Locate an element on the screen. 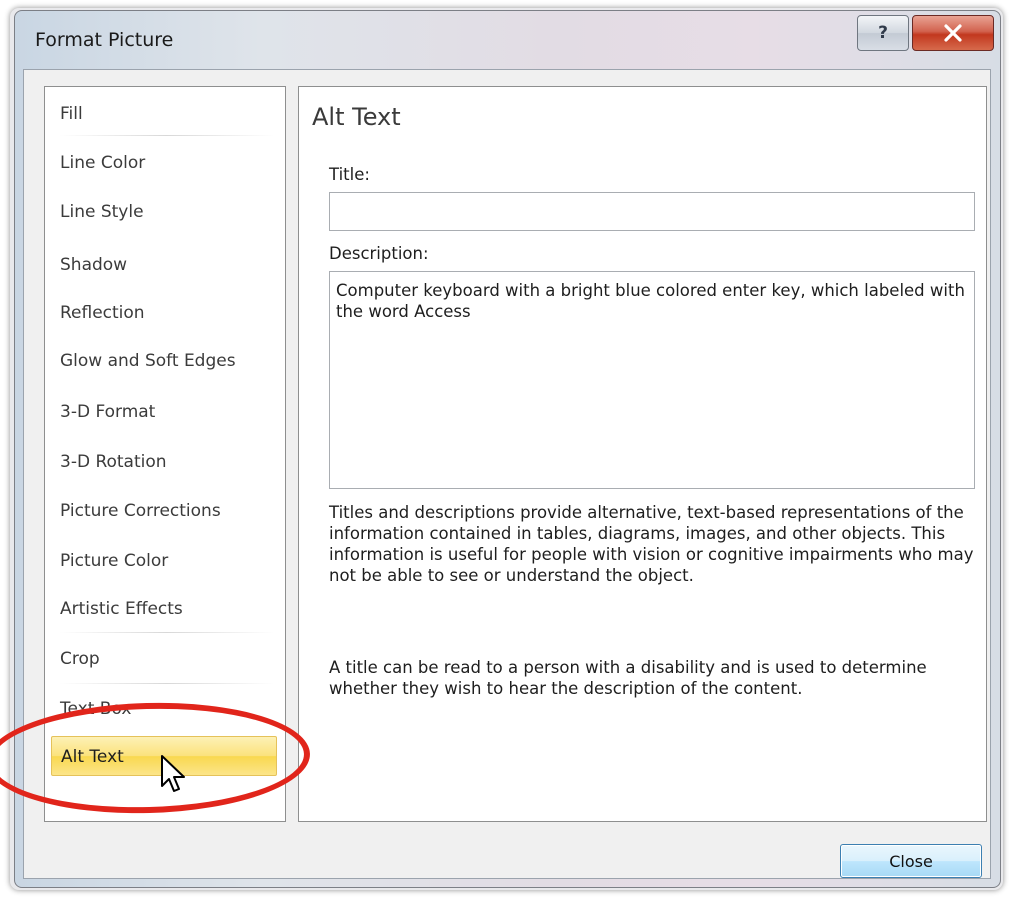  sidebar-item-line-color: Line Color is located at coordinates (164, 163).